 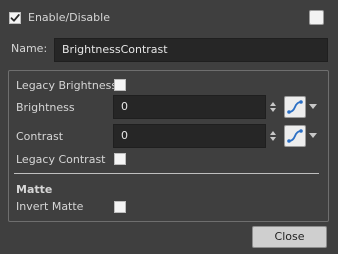 I want to click on section-divider, so click(x=166, y=173).